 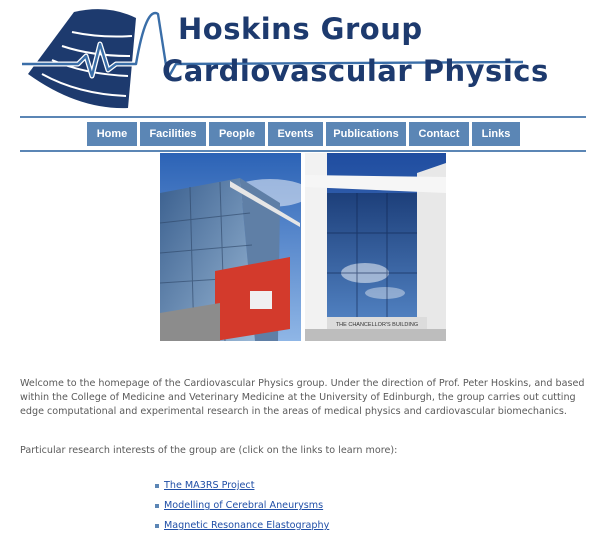 What do you see at coordinates (173, 134) in the screenshot?
I see `nav-facilities: Facilities` at bounding box center [173, 134].